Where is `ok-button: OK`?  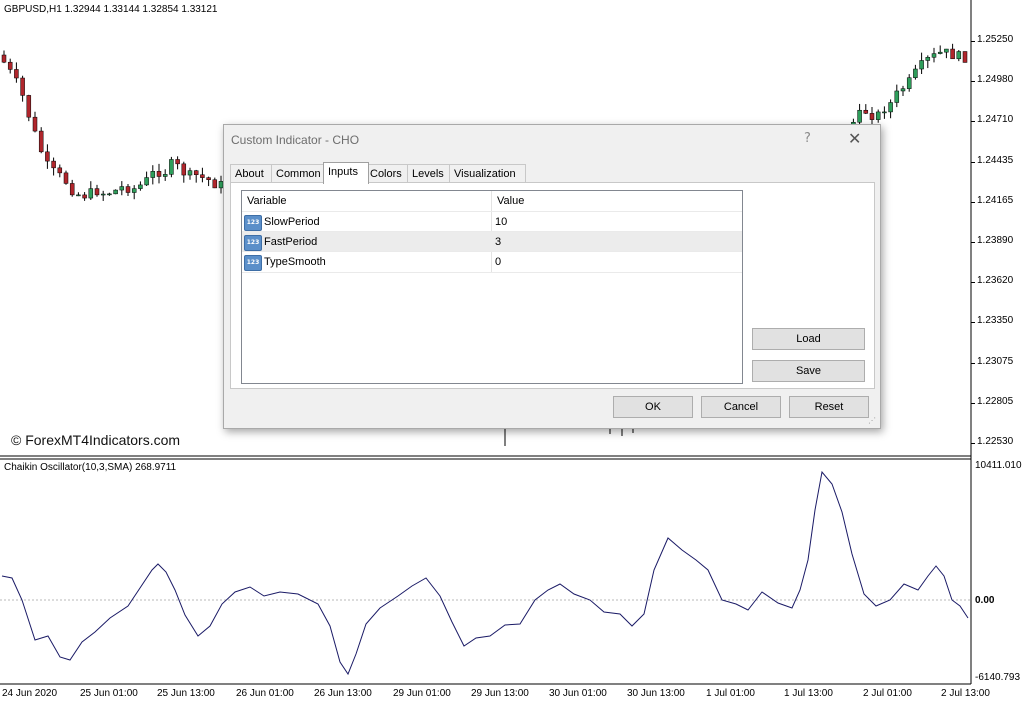
ok-button: OK is located at coordinates (653, 407).